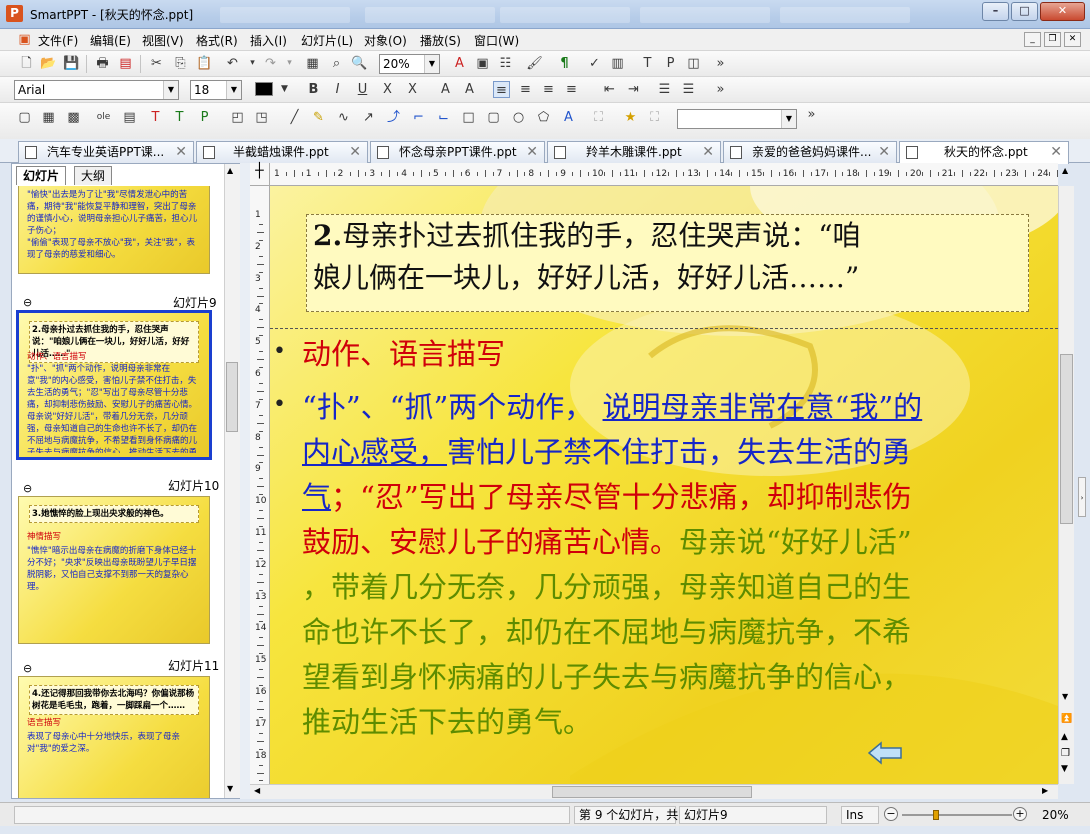  I want to click on next-slide-icon: ▼, so click(1064, 769).